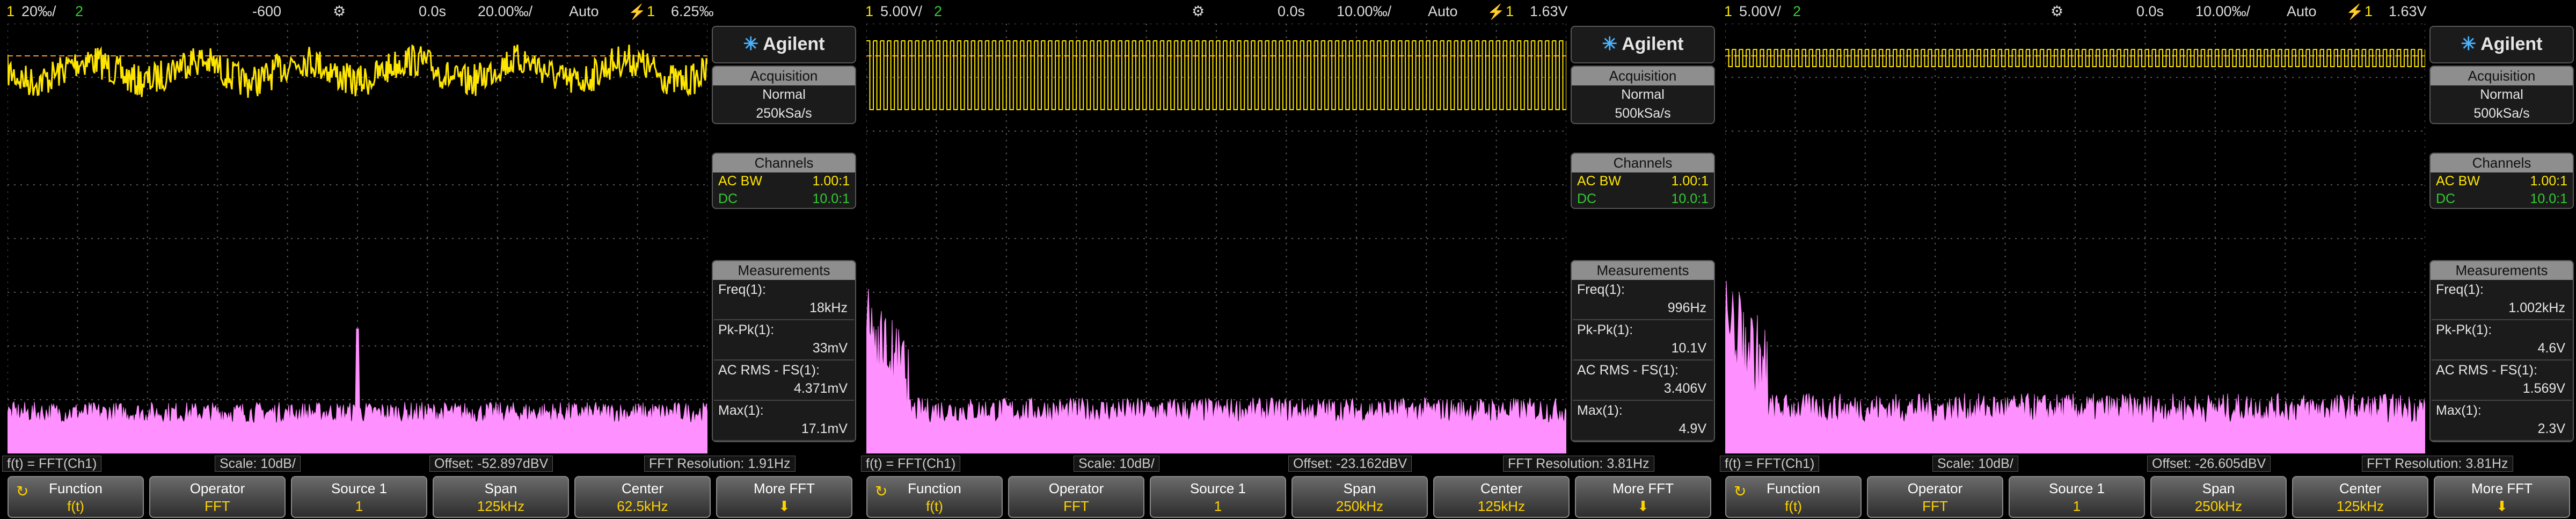 The width and height of the screenshot is (2576, 519). What do you see at coordinates (505, 11) in the screenshot?
I see `time-div: 20.00‰/` at bounding box center [505, 11].